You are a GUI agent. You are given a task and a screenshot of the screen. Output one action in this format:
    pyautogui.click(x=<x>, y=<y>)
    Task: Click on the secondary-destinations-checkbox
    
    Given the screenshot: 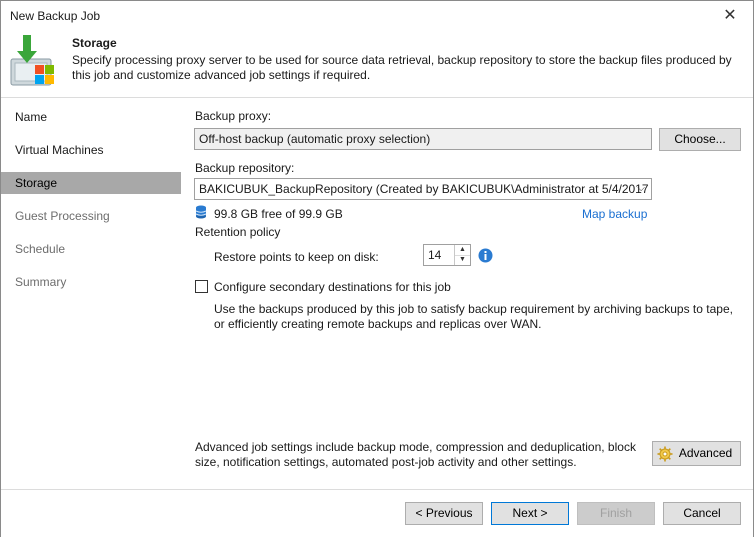 What is the action you would take?
    pyautogui.click(x=201, y=286)
    